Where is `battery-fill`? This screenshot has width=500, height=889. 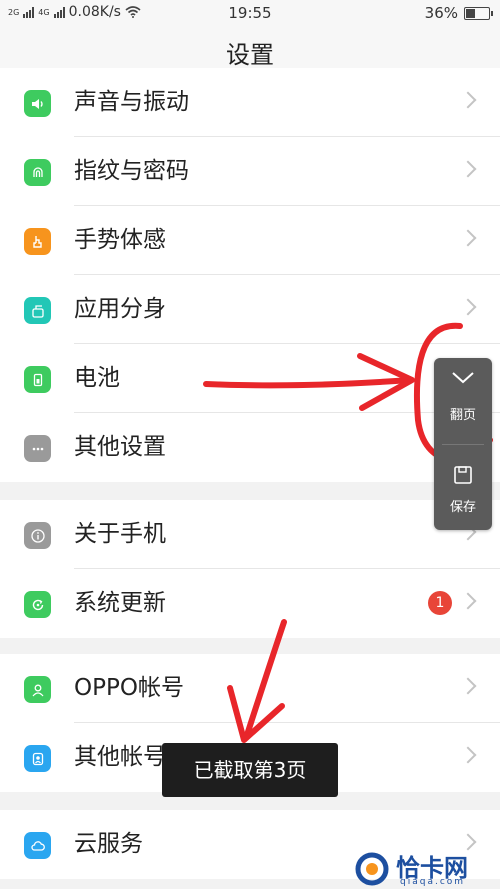 battery-fill is located at coordinates (470, 13).